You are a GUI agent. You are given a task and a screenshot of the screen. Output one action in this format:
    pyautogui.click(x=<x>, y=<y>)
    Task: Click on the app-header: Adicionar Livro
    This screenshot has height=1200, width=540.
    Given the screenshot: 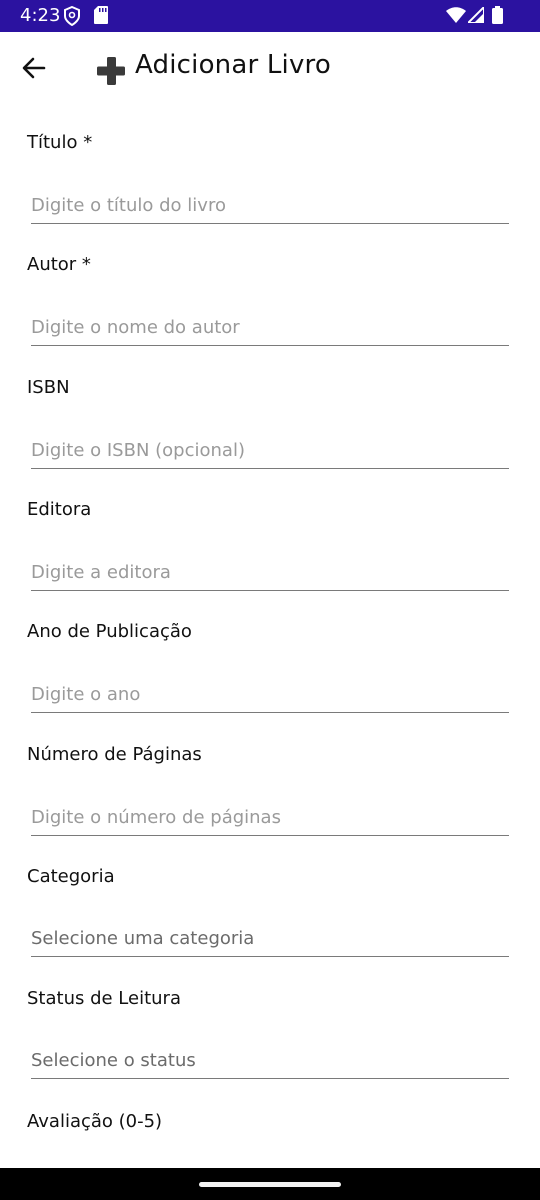 What is the action you would take?
    pyautogui.click(x=270, y=69)
    